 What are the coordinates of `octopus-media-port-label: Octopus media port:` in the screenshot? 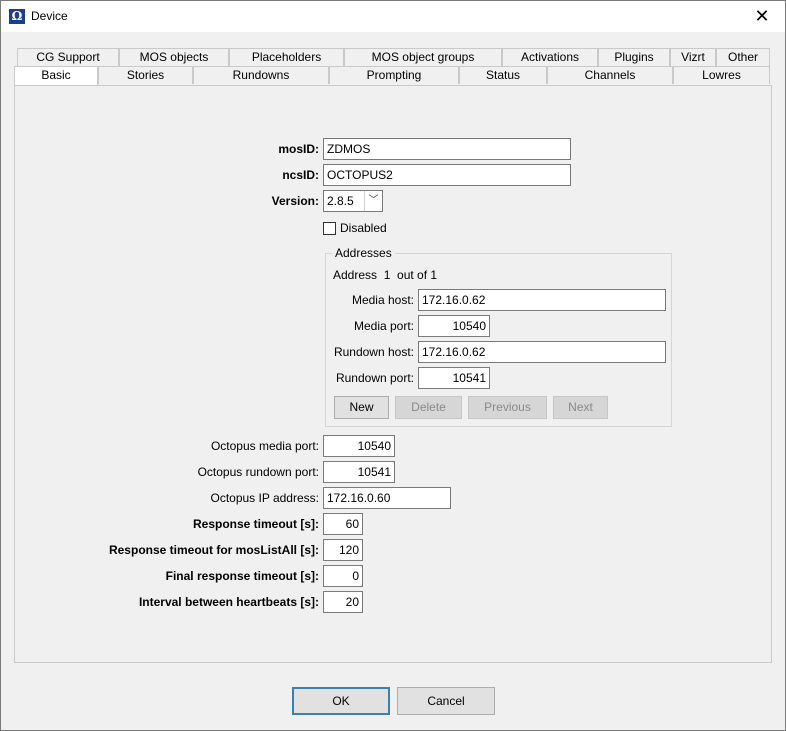 It's located at (264, 446).